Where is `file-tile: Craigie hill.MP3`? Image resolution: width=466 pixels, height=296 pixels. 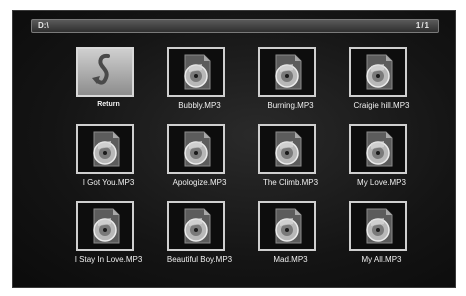
file-tile: Craigie hill.MP3 is located at coordinates (381, 85).